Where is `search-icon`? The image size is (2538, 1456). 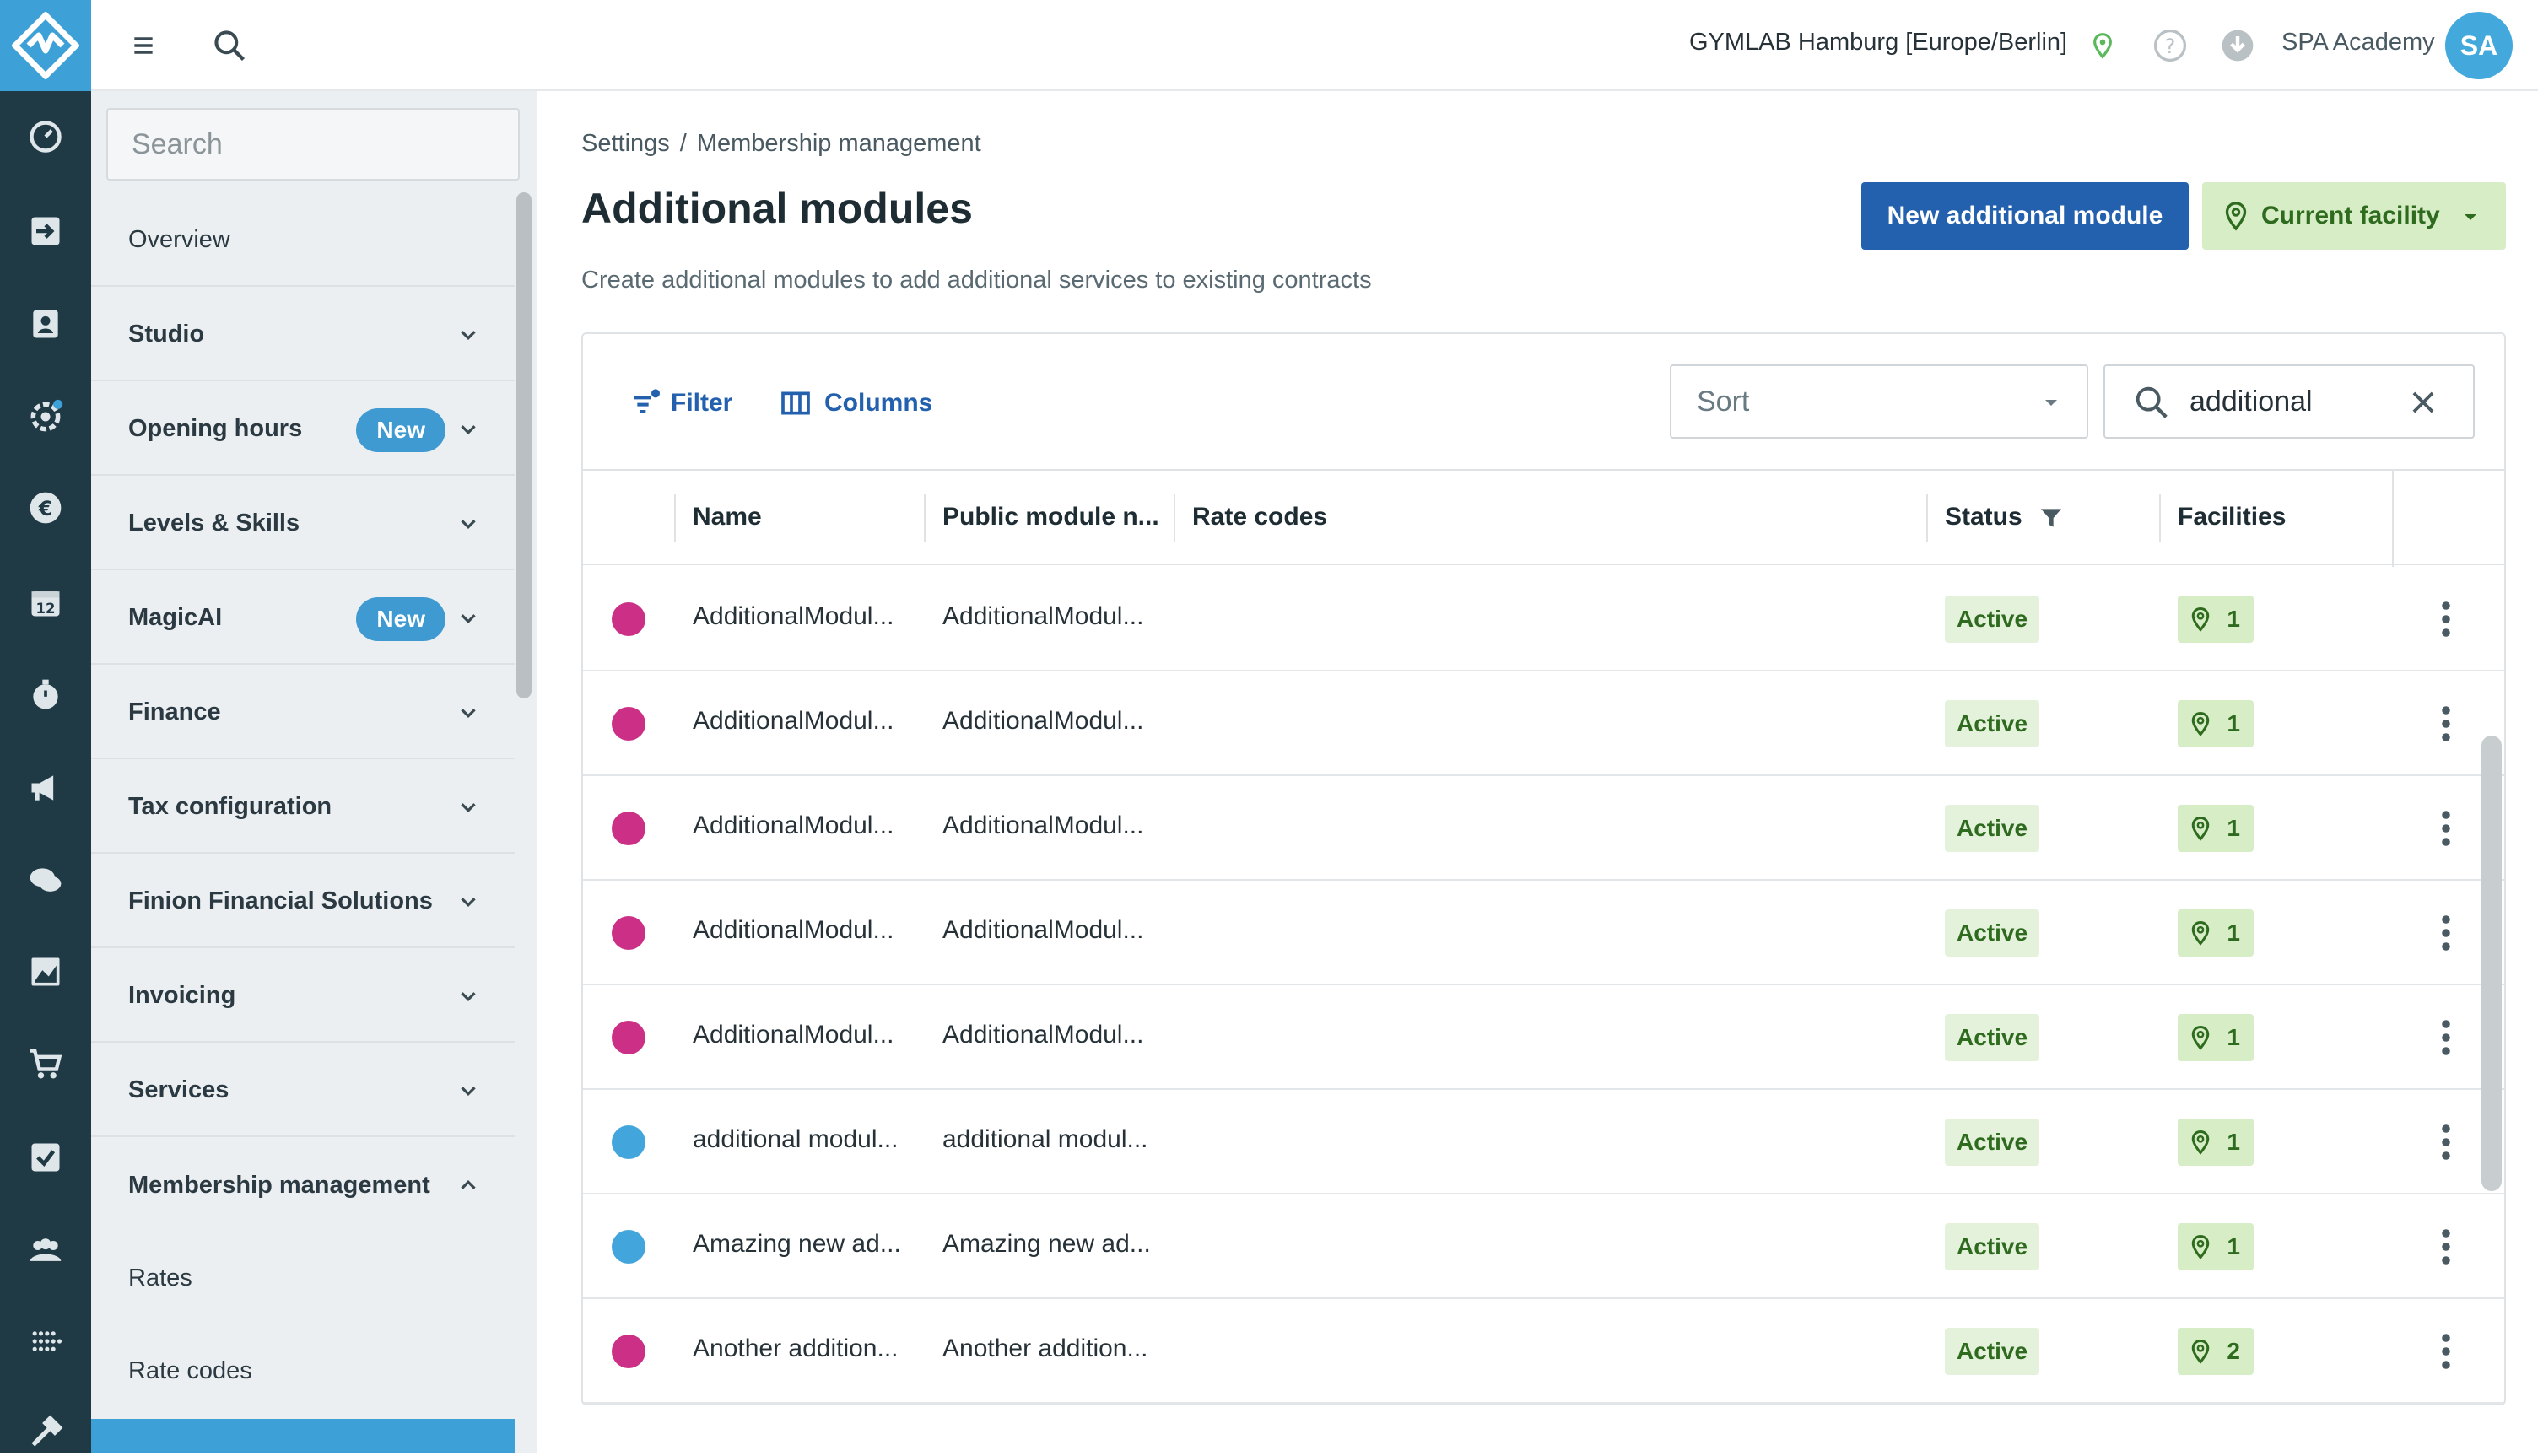
search-icon is located at coordinates (229, 45).